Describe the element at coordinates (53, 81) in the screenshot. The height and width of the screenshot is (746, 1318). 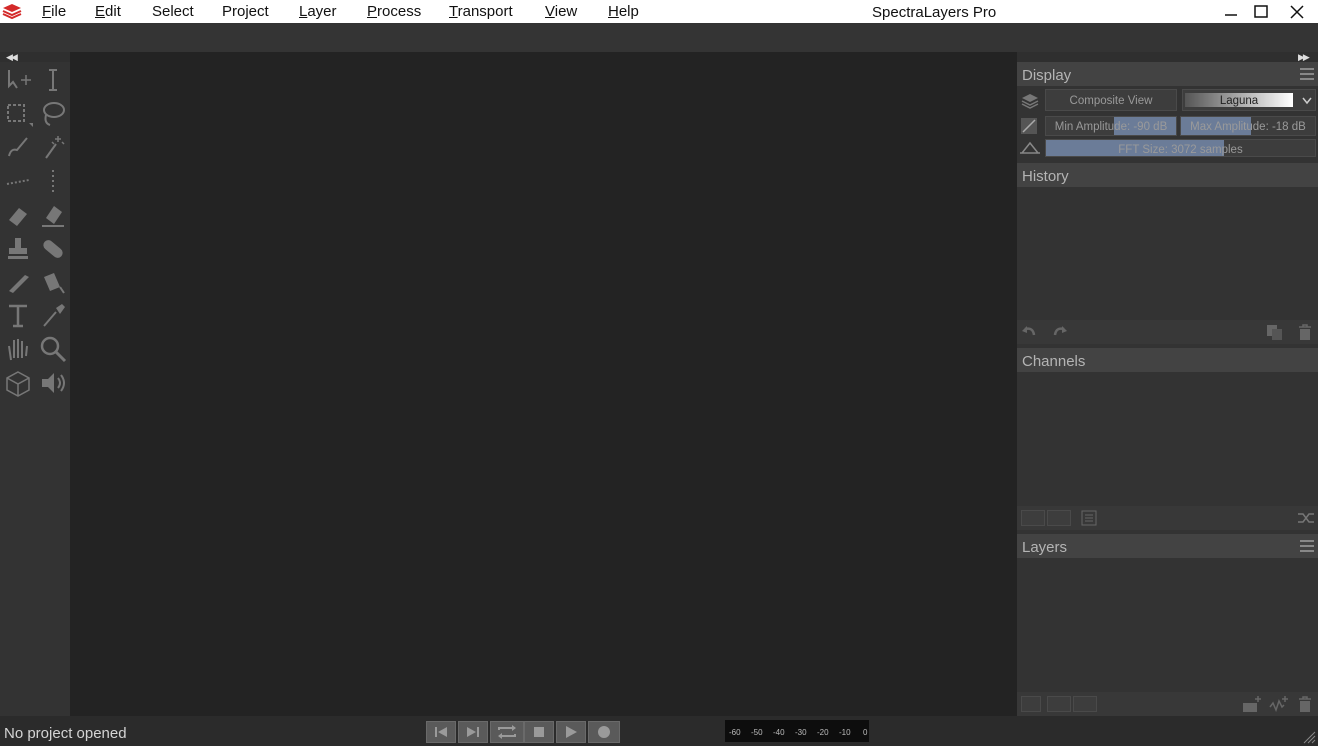
I see `time-selection-icon` at that location.